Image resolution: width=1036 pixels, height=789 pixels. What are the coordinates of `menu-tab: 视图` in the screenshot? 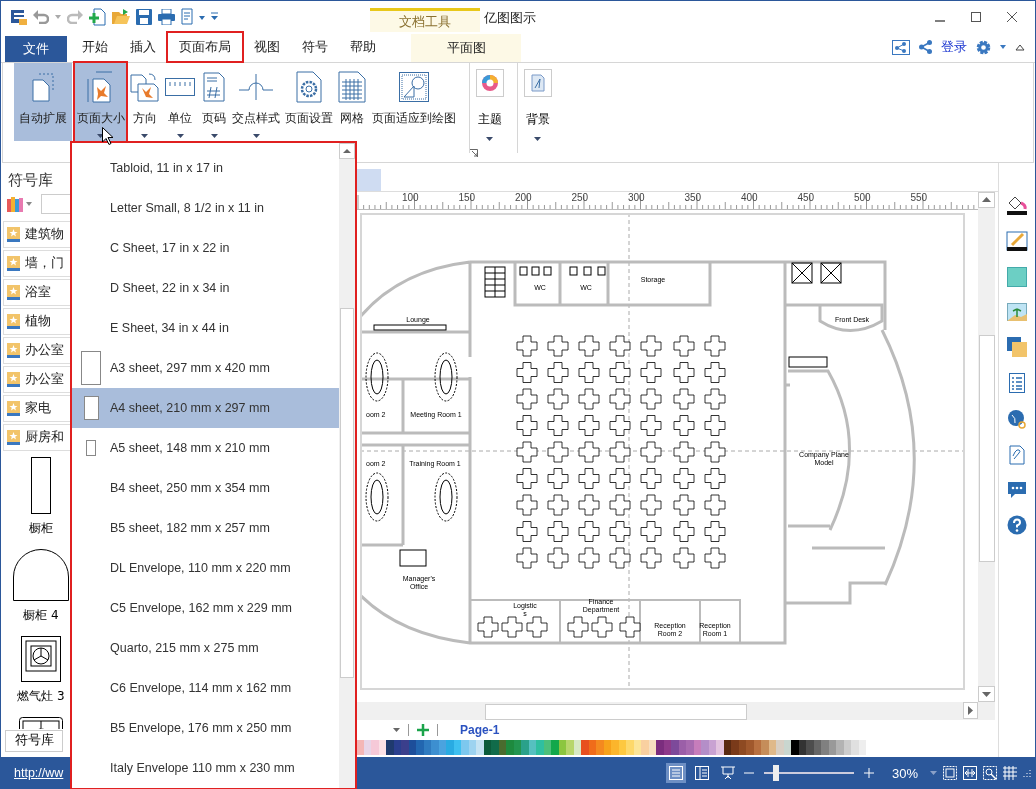 It's located at (267, 47).